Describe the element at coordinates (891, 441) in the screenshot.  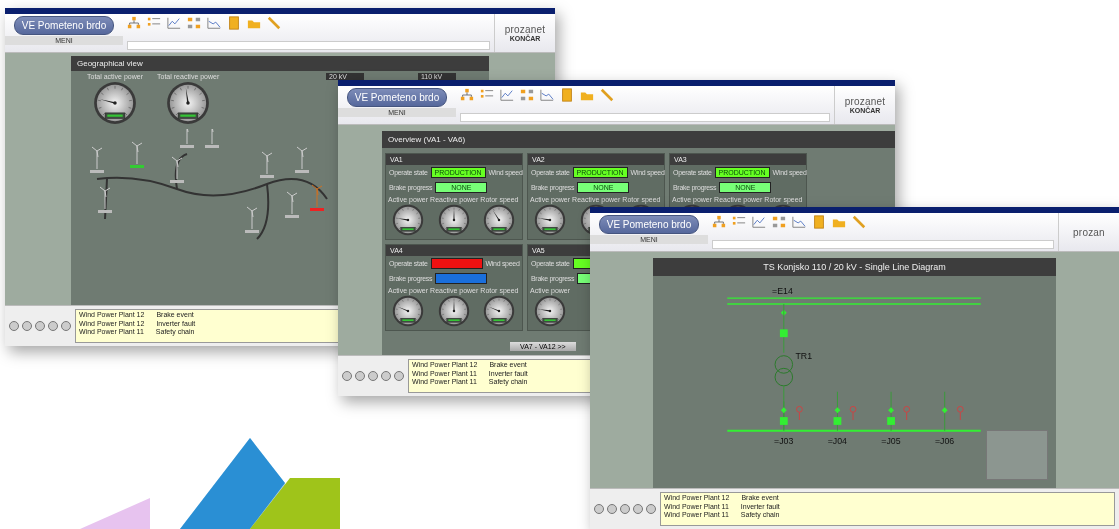
I see `bay-label: =J05` at that location.